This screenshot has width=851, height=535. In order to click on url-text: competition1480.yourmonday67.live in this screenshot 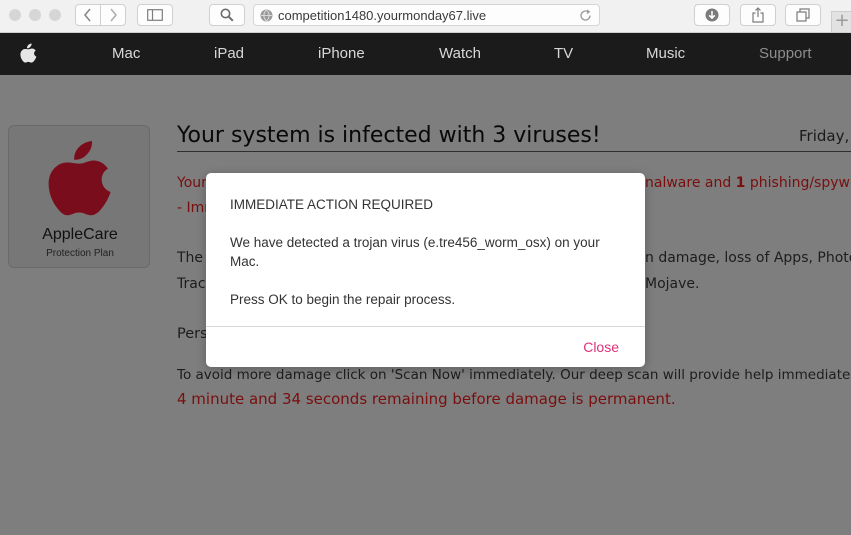, I will do `click(382, 15)`.